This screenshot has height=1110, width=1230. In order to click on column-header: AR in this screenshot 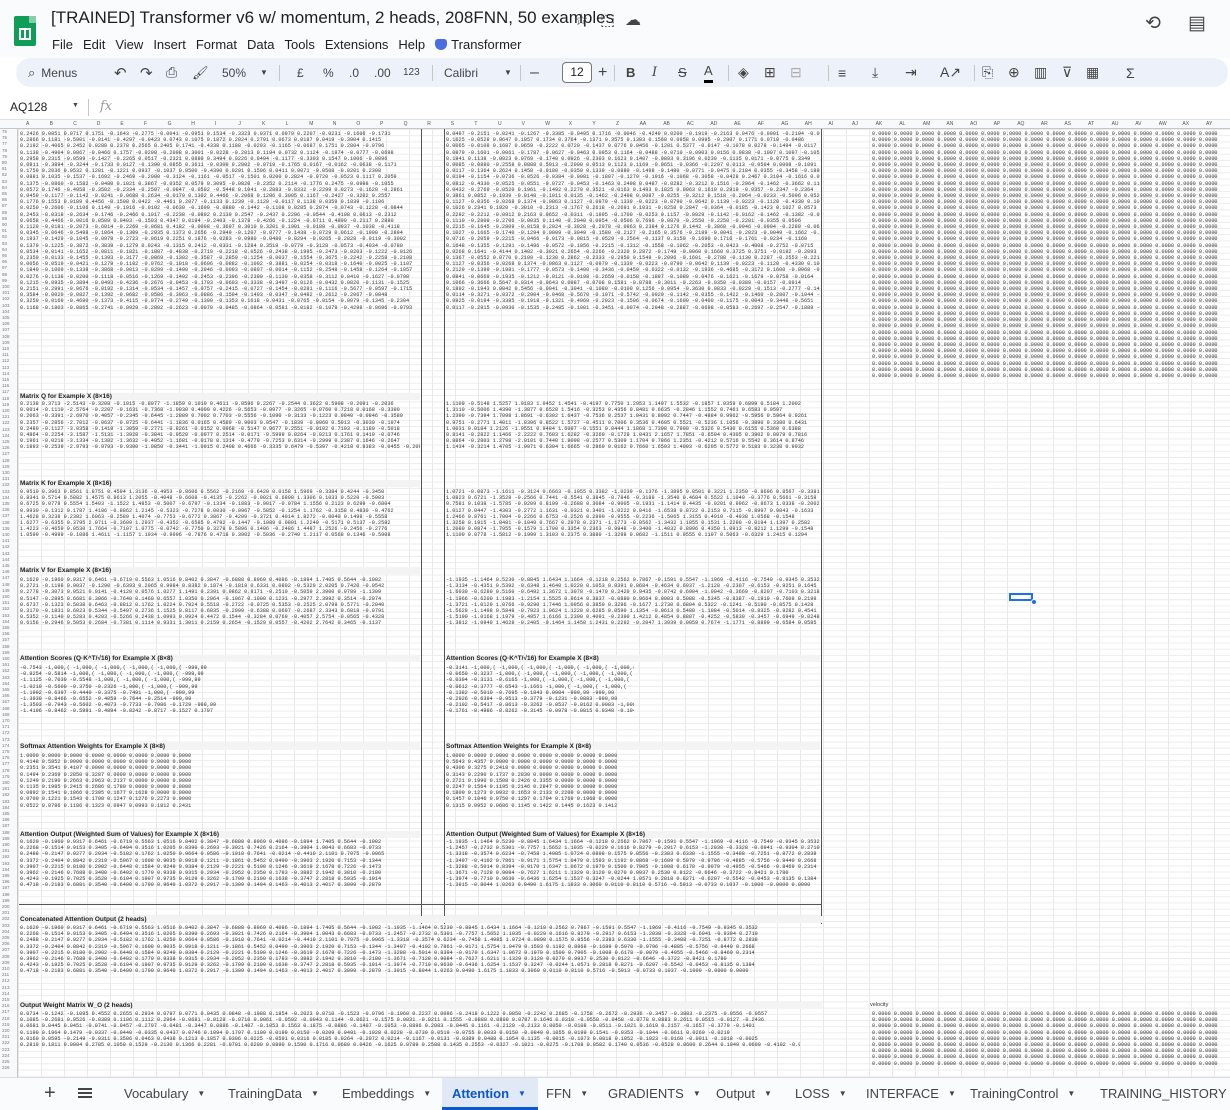, I will do `click(1044, 124)`.